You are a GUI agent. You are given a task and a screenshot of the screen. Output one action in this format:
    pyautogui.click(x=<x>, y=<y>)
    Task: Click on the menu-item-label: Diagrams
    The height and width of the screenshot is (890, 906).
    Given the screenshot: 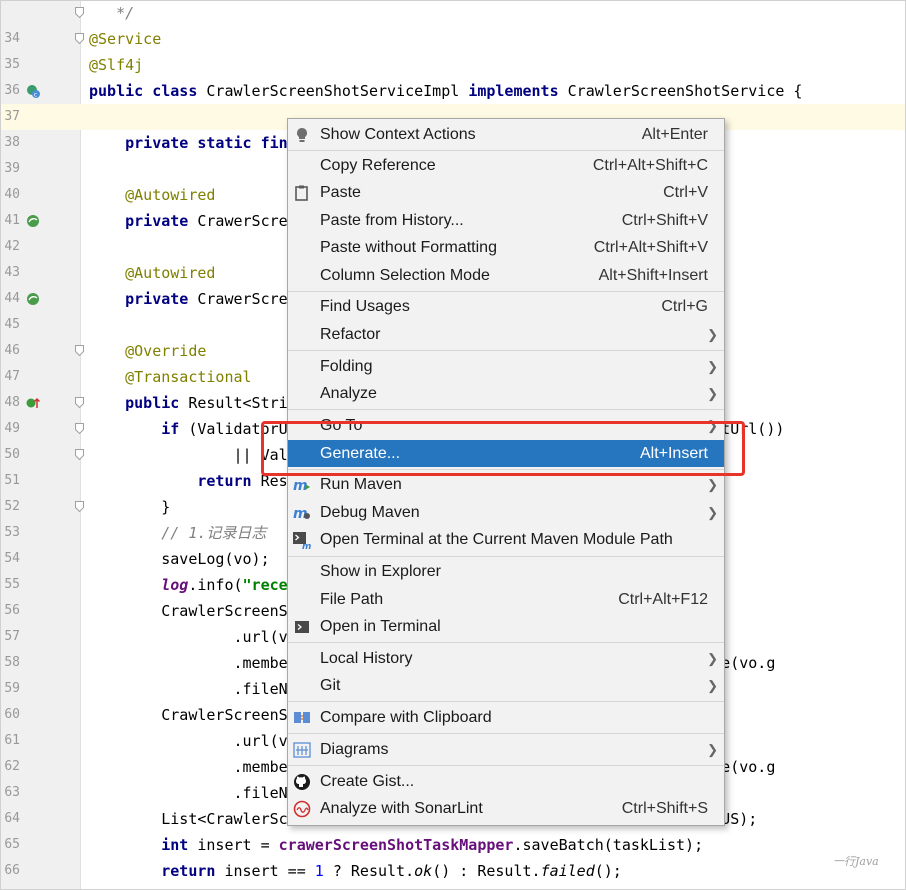 What is the action you would take?
    pyautogui.click(x=354, y=749)
    